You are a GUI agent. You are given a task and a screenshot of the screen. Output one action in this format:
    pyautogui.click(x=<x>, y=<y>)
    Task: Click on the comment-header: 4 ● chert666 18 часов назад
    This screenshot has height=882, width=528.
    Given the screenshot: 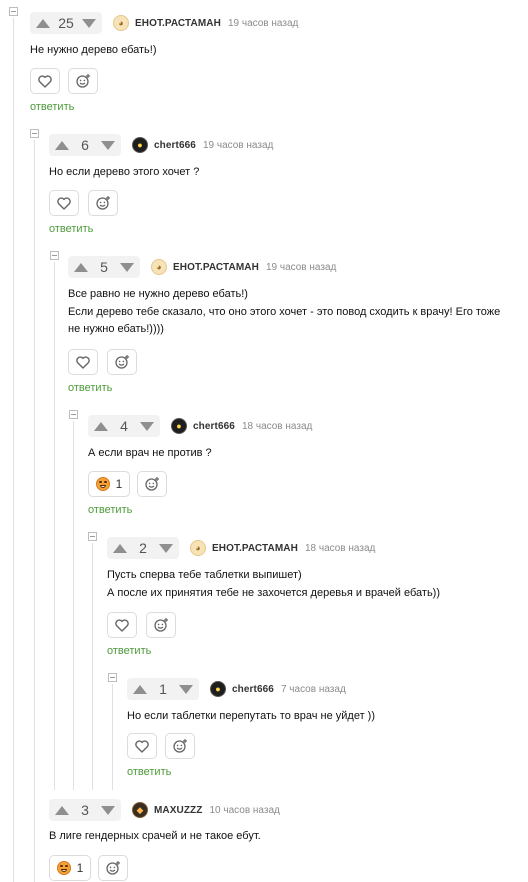 What is the action you would take?
    pyautogui.click(x=200, y=426)
    